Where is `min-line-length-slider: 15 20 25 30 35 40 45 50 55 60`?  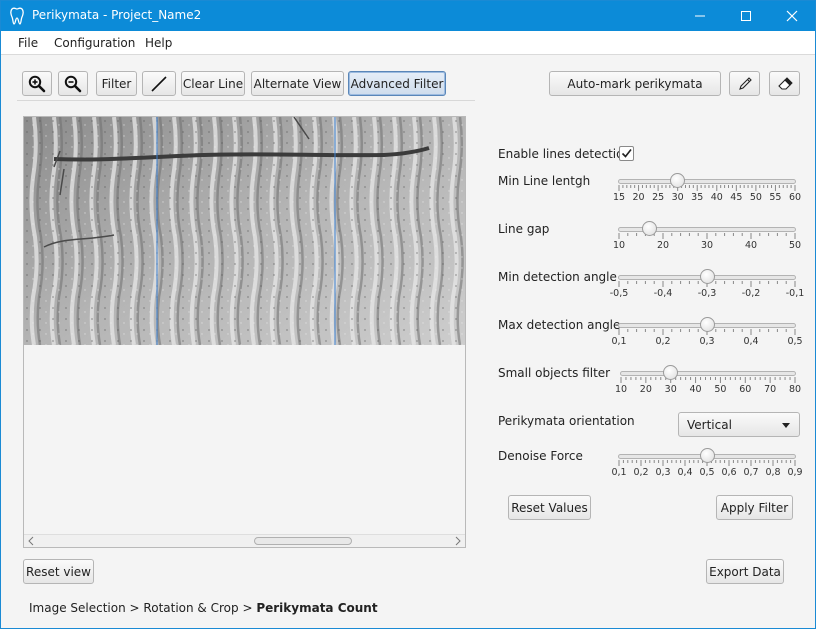
min-line-length-slider: 15 20 25 30 35 40 45 50 55 60 is located at coordinates (707, 190).